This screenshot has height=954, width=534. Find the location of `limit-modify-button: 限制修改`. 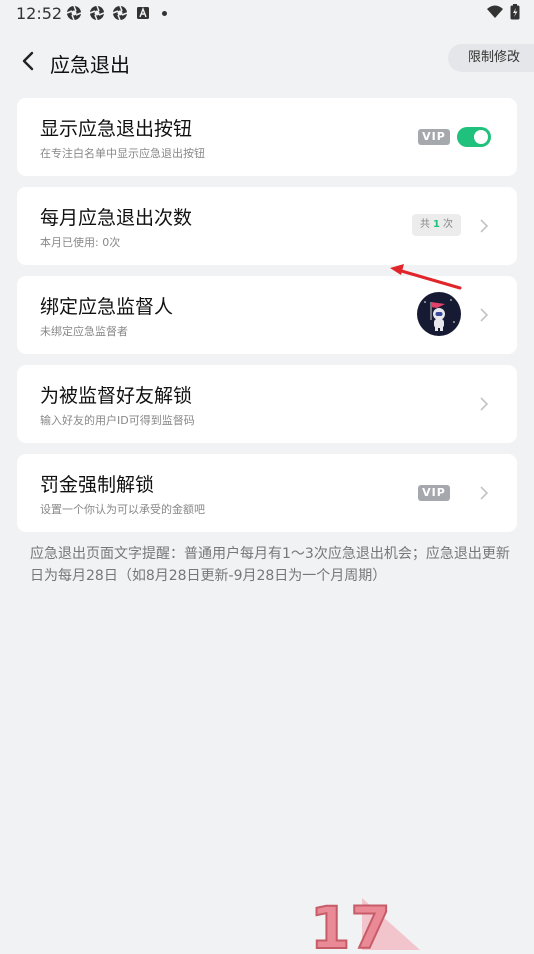

limit-modify-button: 限制修改 is located at coordinates (490, 58).